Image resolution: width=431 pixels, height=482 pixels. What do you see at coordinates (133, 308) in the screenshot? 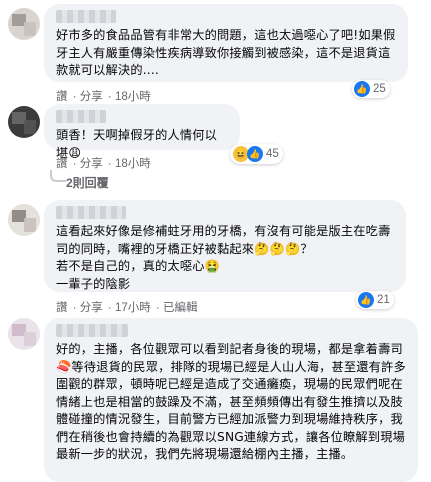
I see `timestamp: 17小時` at bounding box center [133, 308].